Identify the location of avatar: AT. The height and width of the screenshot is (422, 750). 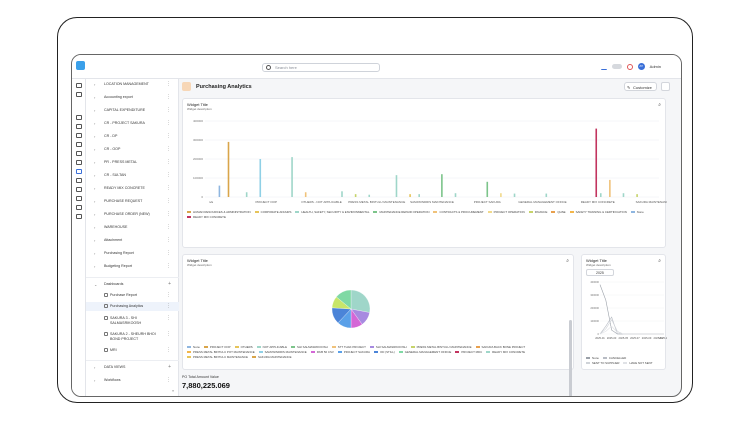
(641, 66).